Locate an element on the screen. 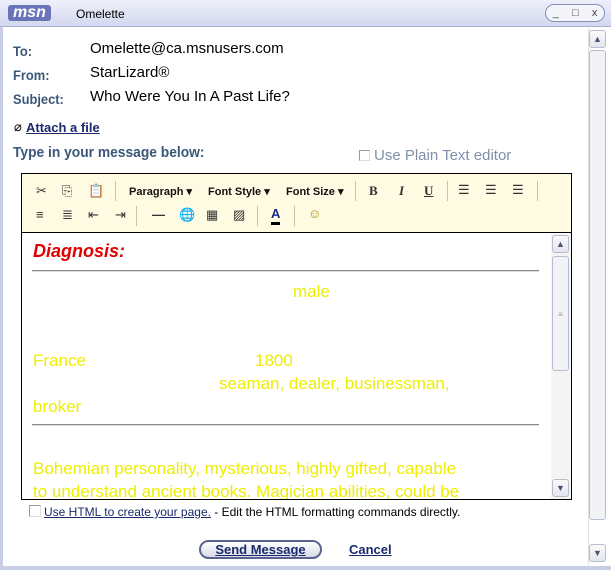 This screenshot has width=611, height=570. professions-text: seaman, dealer, businessman, is located at coordinates (334, 383).